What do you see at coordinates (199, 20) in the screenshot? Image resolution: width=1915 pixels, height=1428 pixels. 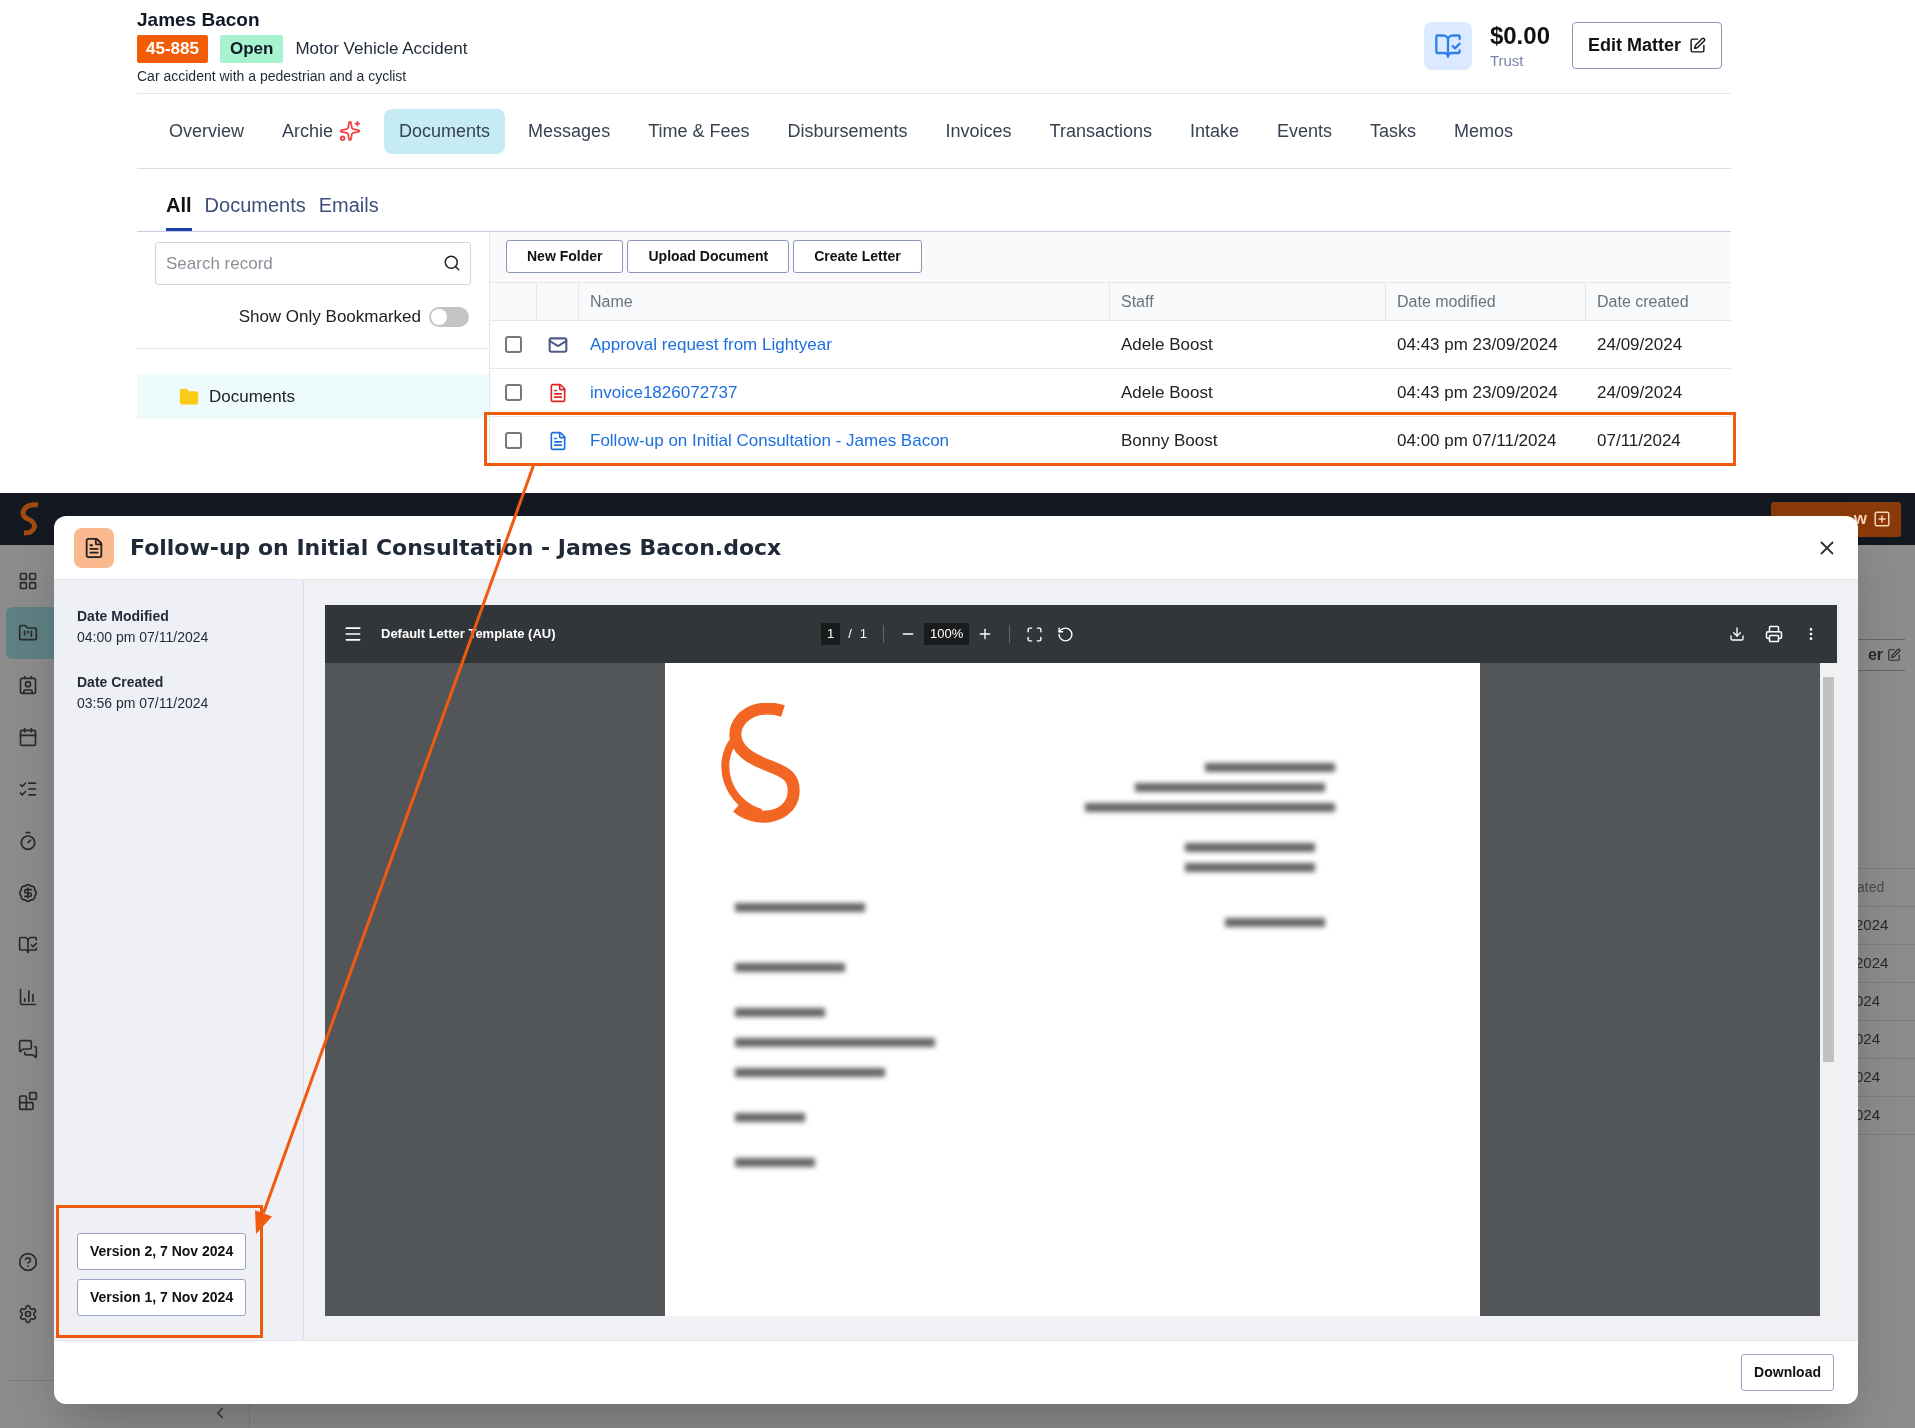 I see `client-name: James Bacon` at bounding box center [199, 20].